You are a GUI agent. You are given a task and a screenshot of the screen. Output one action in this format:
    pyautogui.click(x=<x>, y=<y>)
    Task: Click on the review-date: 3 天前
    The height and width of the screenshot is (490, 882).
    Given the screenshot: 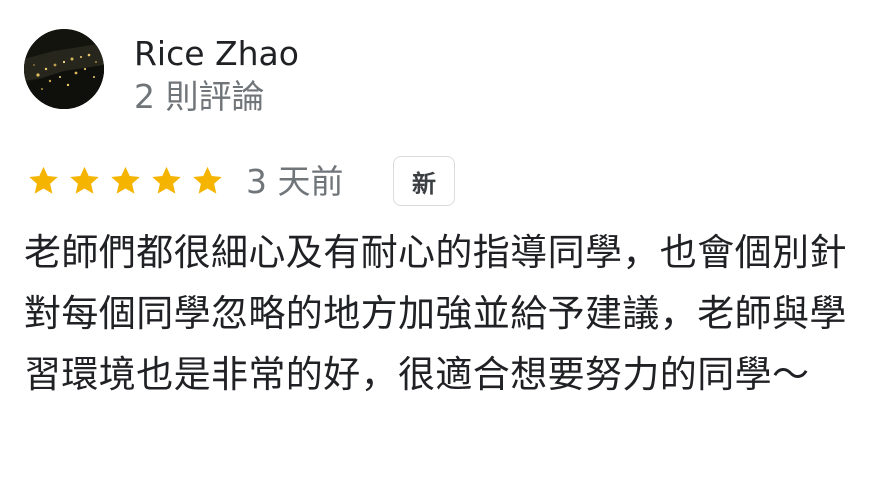 What is the action you would take?
    pyautogui.click(x=295, y=181)
    